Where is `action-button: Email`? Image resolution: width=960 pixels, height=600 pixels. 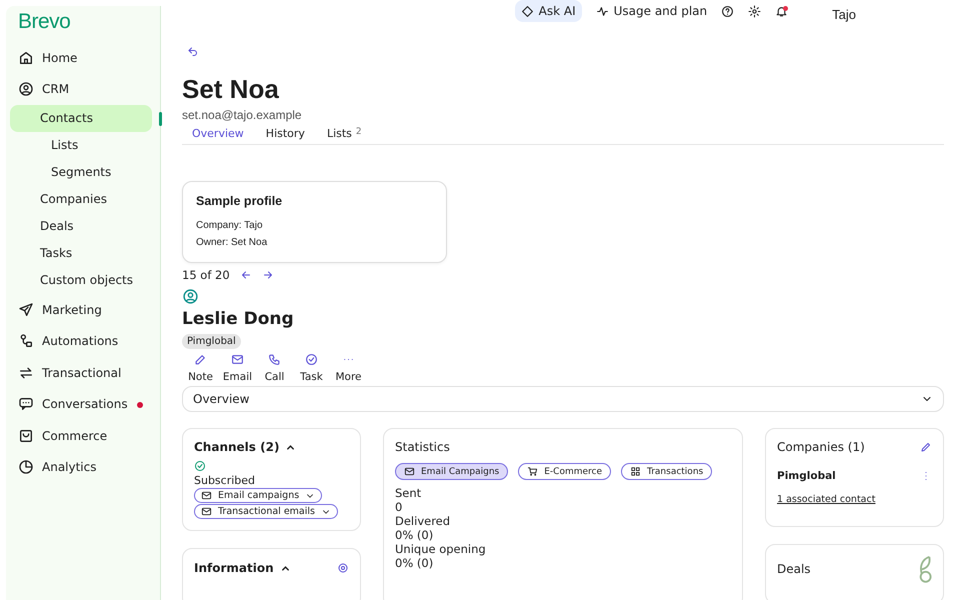 action-button: Email is located at coordinates (237, 368).